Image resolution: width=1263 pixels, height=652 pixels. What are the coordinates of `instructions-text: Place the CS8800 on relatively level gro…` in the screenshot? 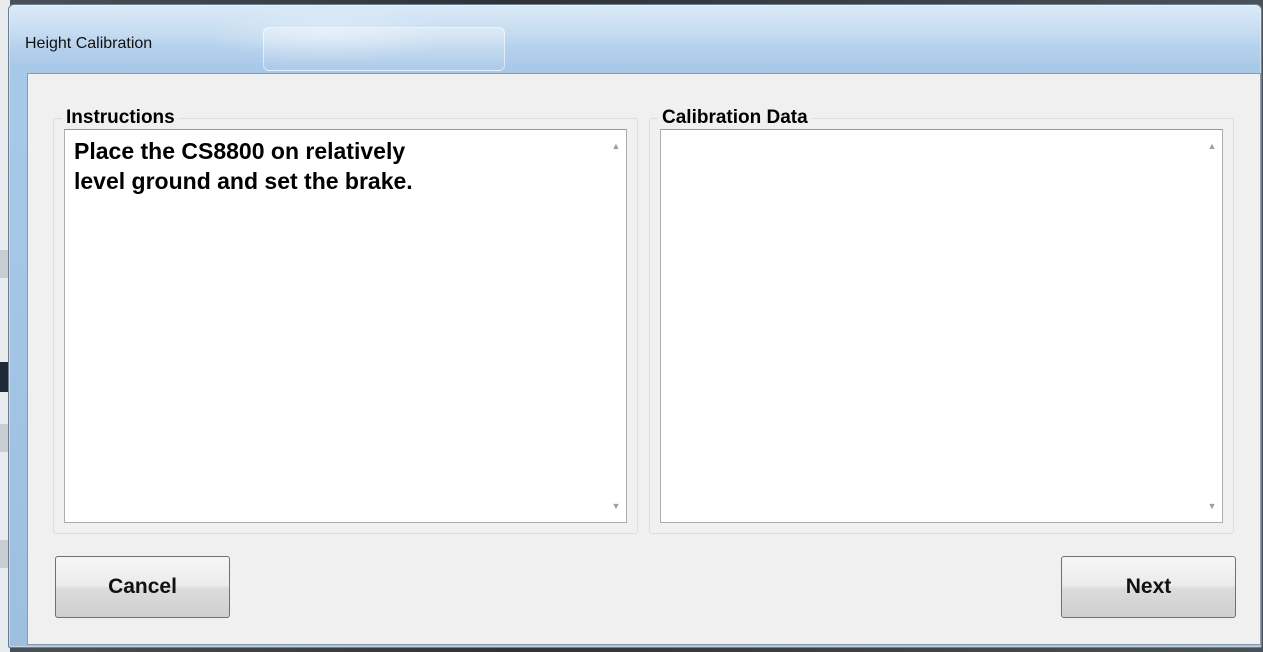 It's located at (243, 166).